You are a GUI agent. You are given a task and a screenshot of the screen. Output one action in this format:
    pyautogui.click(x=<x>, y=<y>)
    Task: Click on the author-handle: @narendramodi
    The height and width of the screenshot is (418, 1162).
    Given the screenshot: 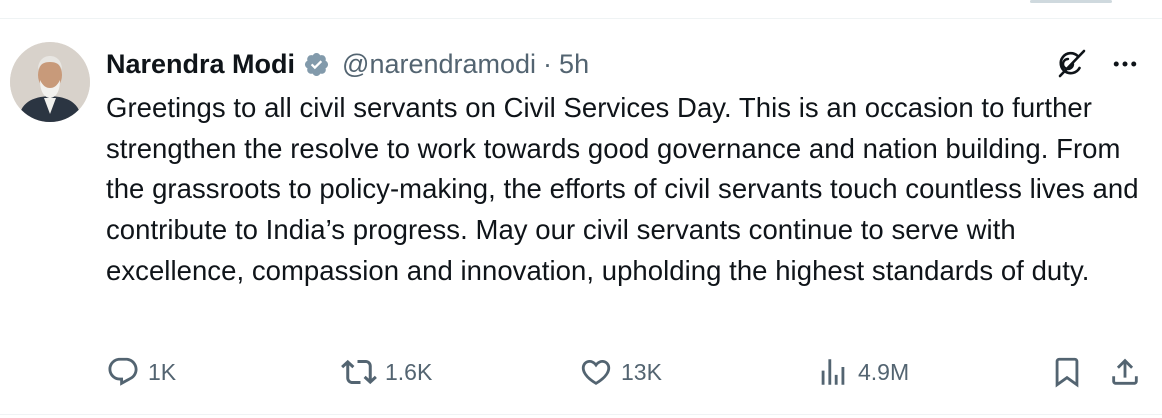 What is the action you would take?
    pyautogui.click(x=439, y=64)
    